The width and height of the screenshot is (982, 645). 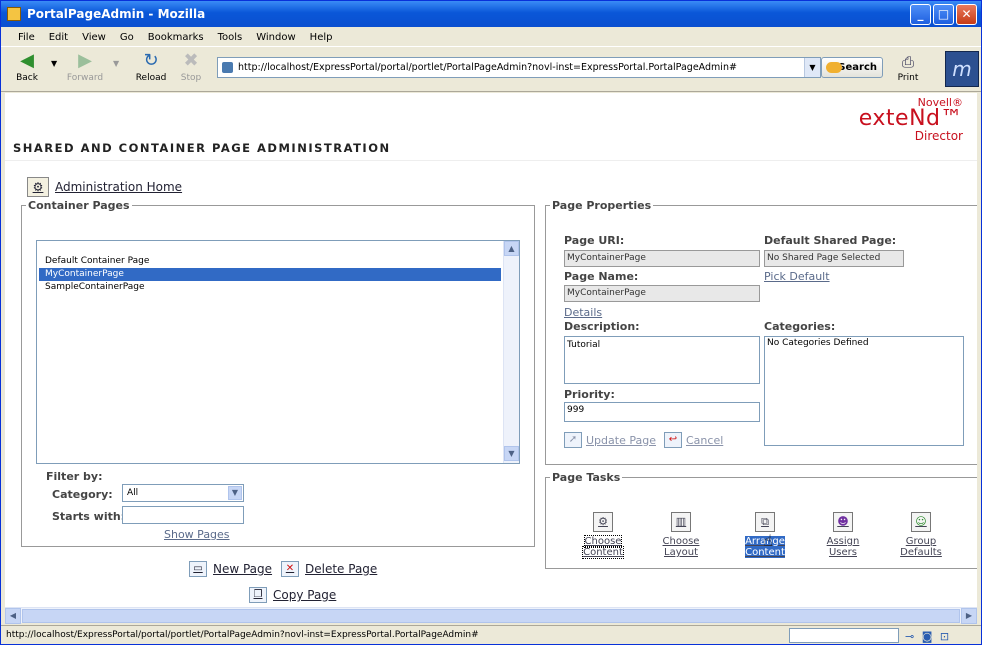 What do you see at coordinates (705, 440) in the screenshot?
I see `cancel-label: Cancel` at bounding box center [705, 440].